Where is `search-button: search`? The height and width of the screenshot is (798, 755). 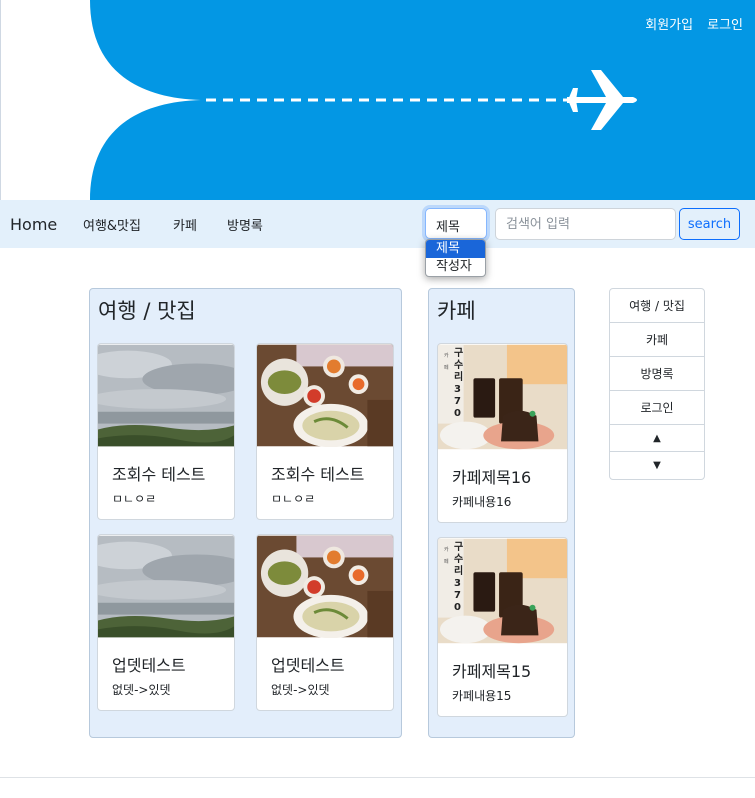
search-button: search is located at coordinates (709, 224).